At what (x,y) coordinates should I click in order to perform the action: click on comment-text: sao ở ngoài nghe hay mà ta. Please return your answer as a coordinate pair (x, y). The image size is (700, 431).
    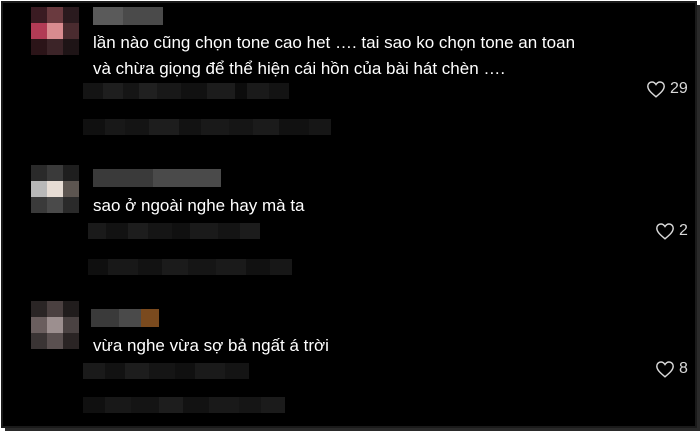
    Looking at the image, I should click on (199, 205).